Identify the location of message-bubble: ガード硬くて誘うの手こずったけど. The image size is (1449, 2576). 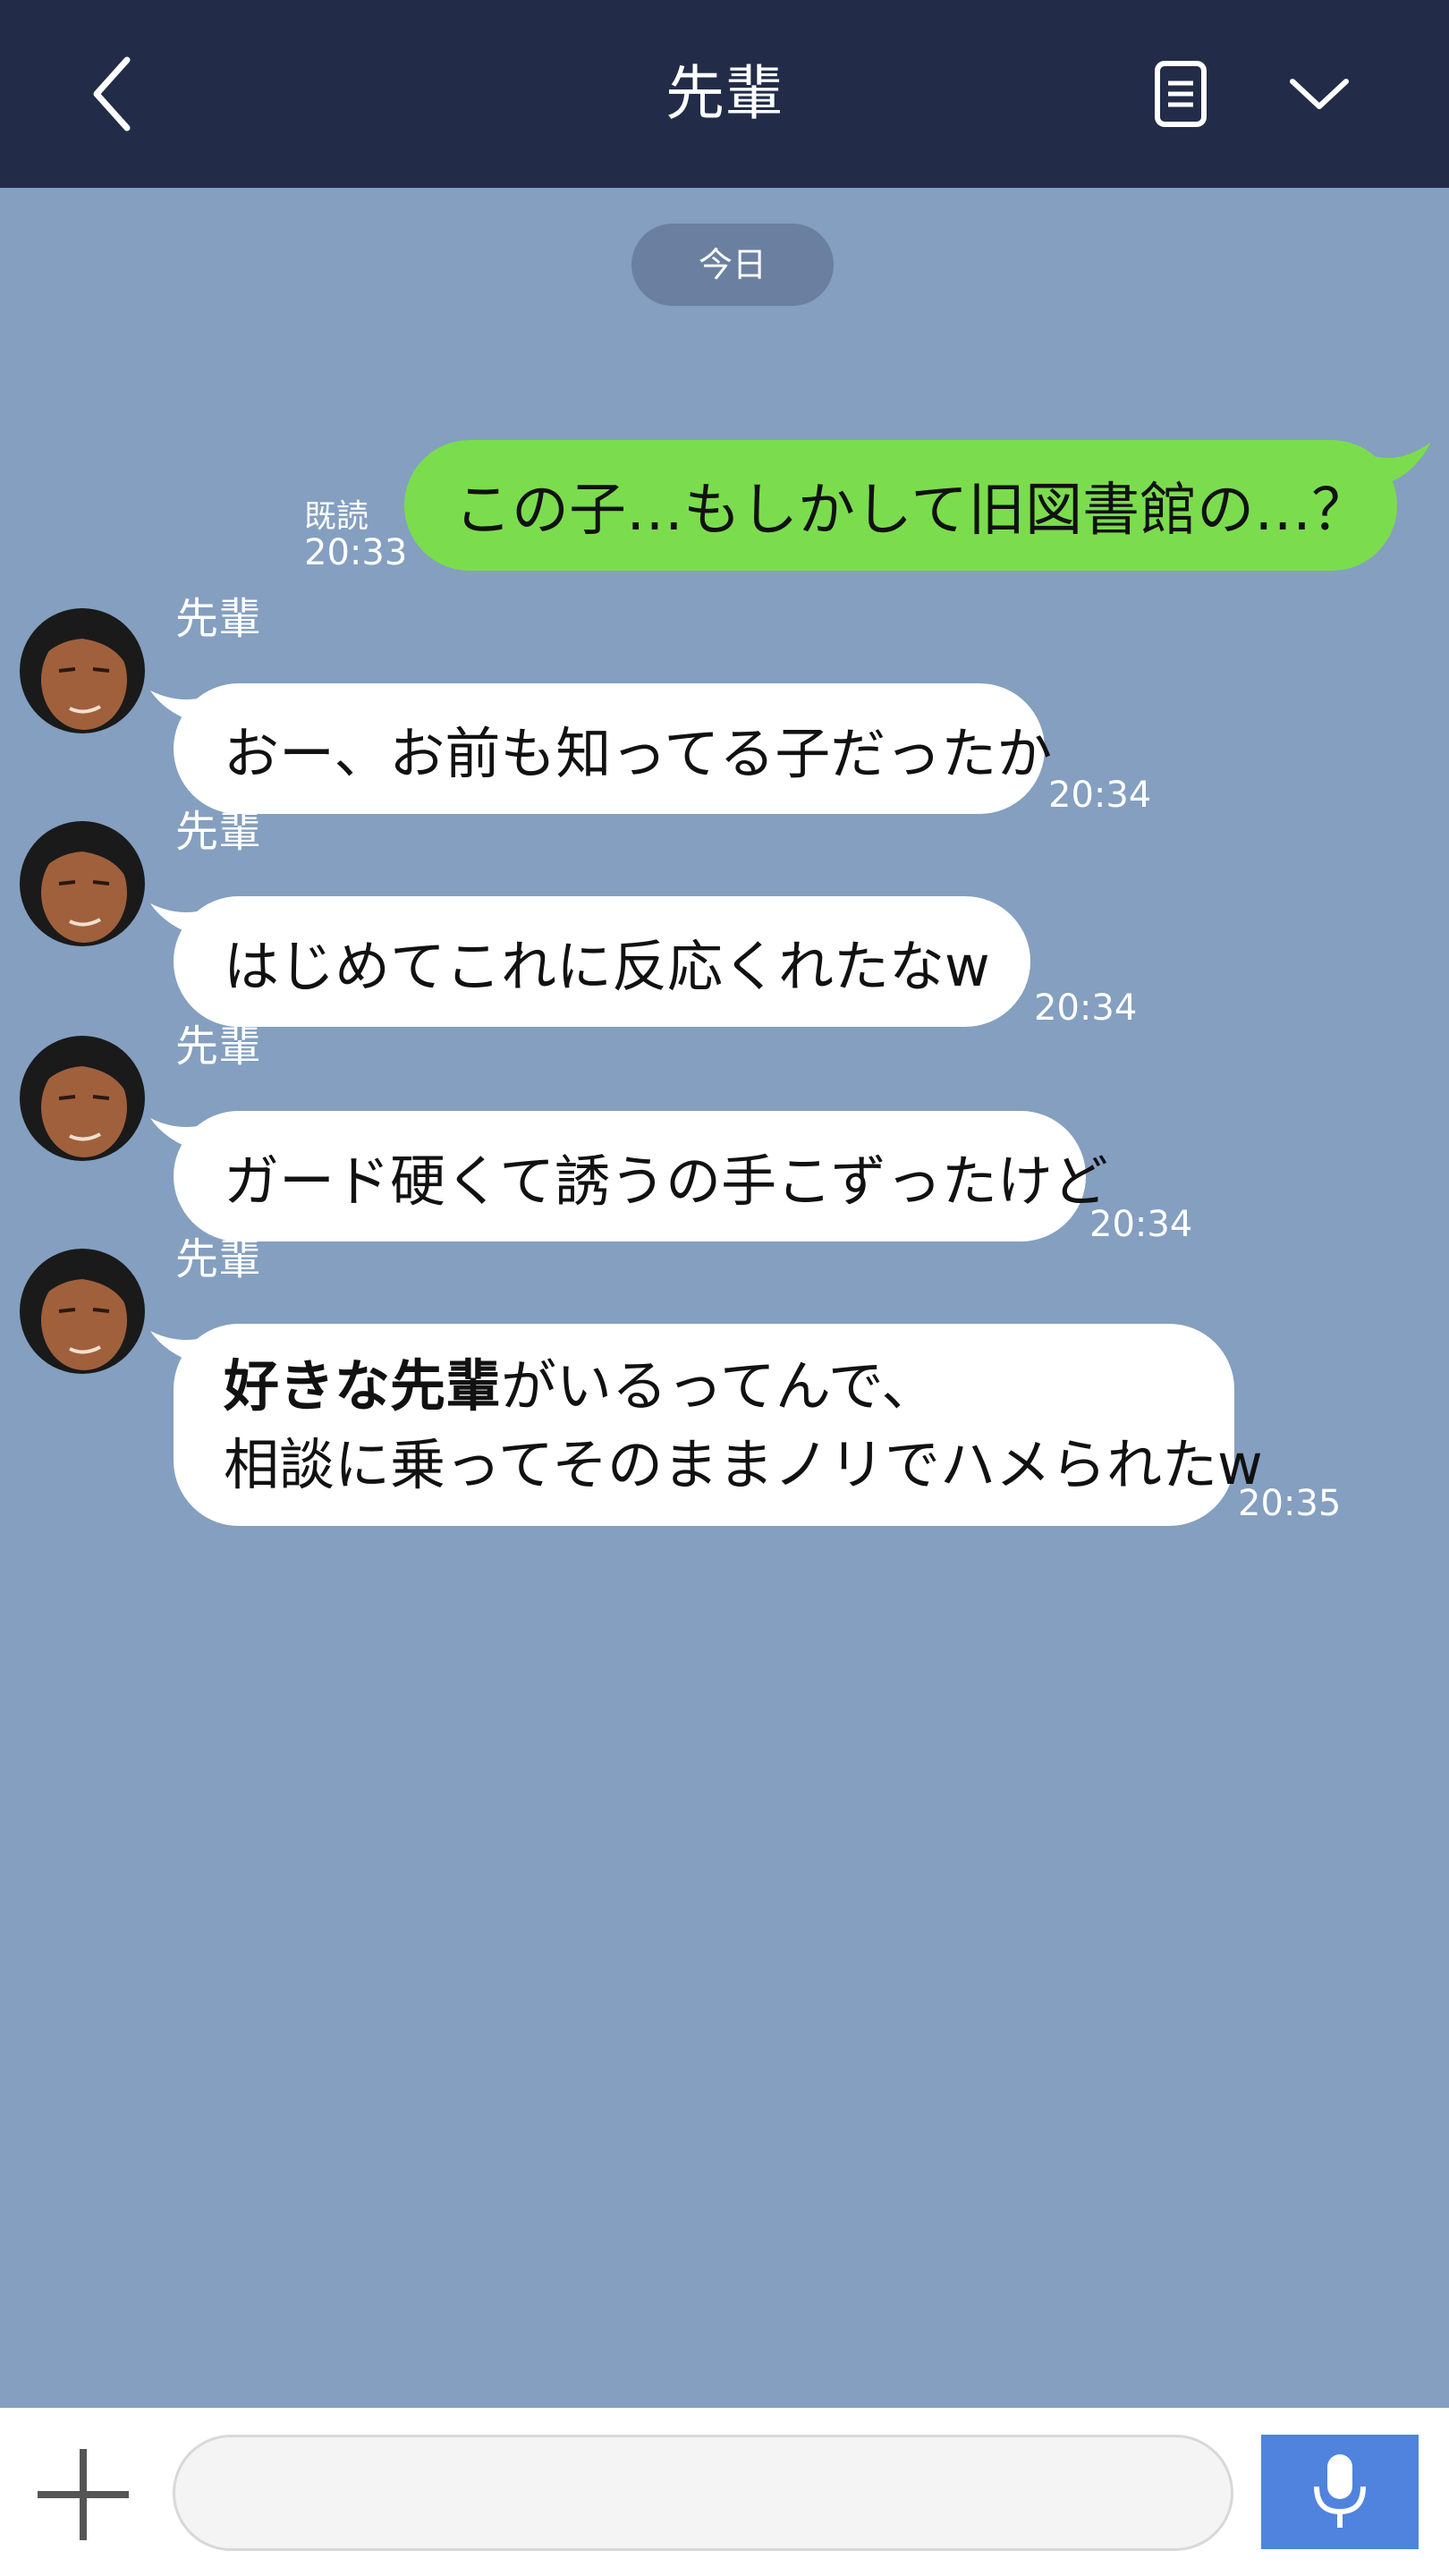
(641, 1176).